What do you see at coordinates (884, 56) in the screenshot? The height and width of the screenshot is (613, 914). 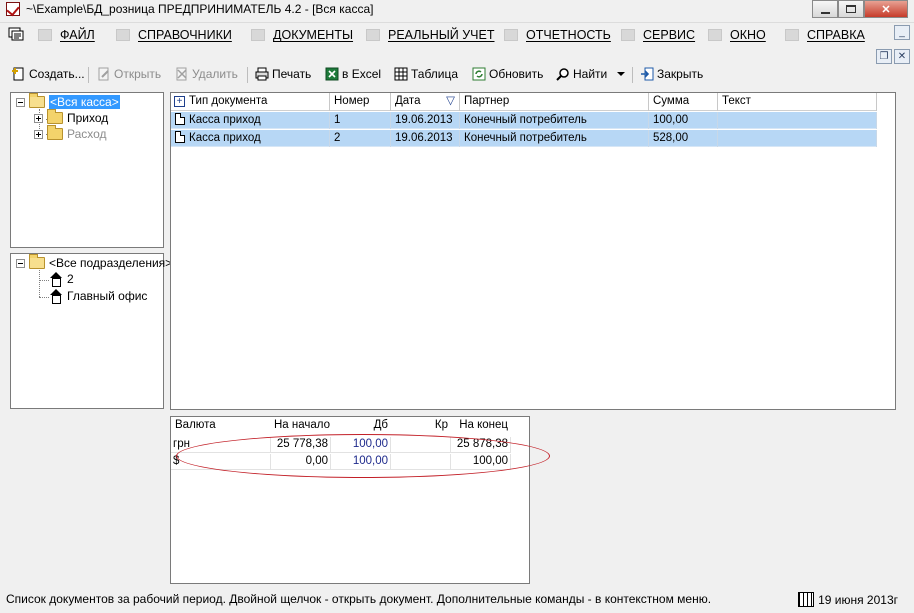 I see `mdi-restore-button: ❐` at bounding box center [884, 56].